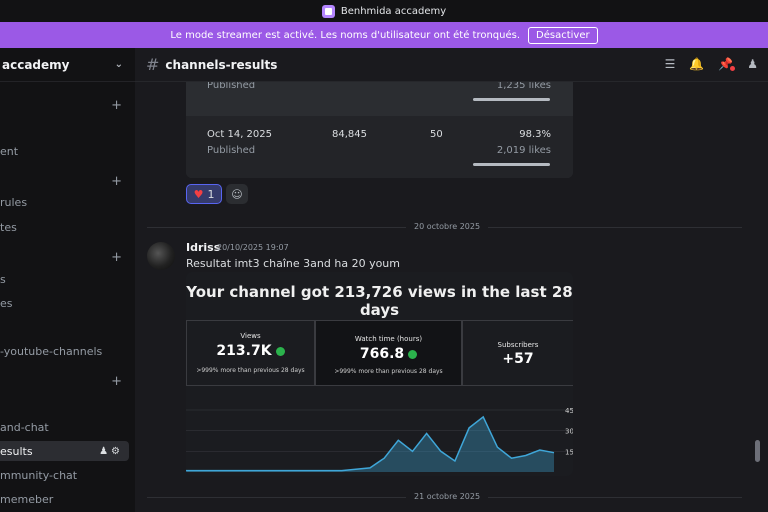  Describe the element at coordinates (696, 64) in the screenshot. I see `bell-icon: 🔔` at that location.